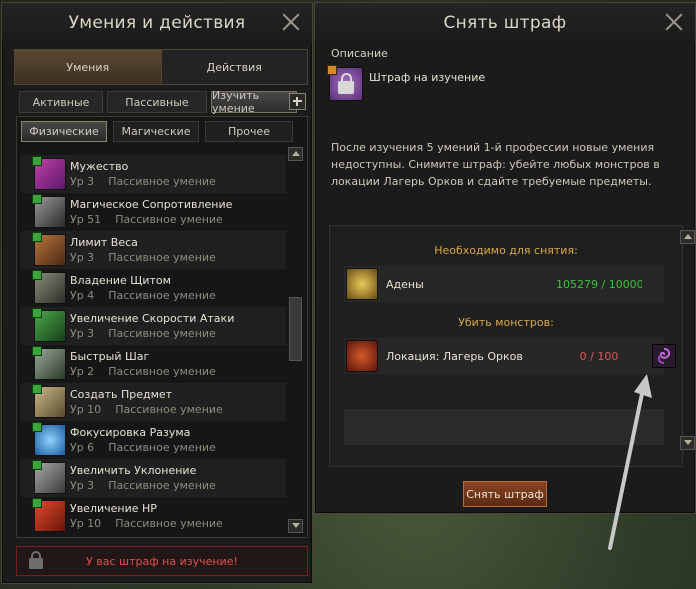 This screenshot has width=696, height=589. I want to click on magic-resistance-icon, so click(49, 211).